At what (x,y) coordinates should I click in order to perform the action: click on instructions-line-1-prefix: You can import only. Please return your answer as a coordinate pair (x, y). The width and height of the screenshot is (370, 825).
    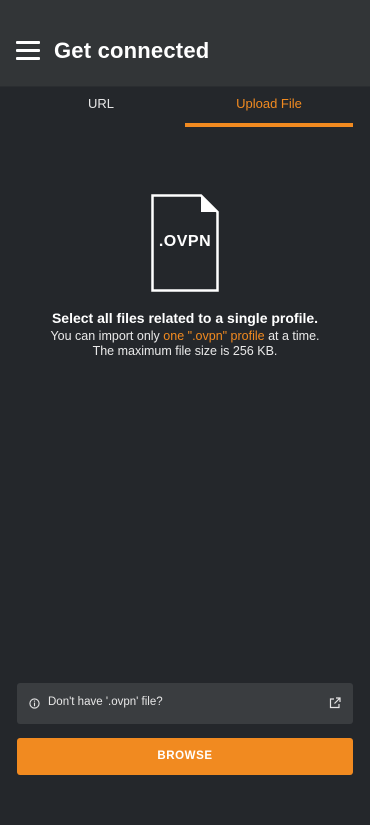
    Looking at the image, I should click on (107, 336).